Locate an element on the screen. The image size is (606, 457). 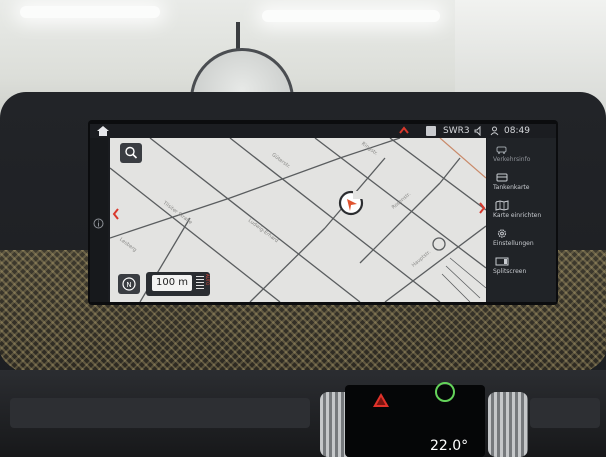
compass-north-icon: N is located at coordinates (129, 284).